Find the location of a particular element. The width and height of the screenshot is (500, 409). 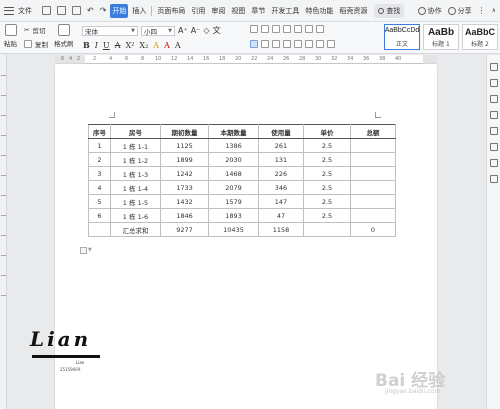

table-cell: 5 is located at coordinates (99, 201).